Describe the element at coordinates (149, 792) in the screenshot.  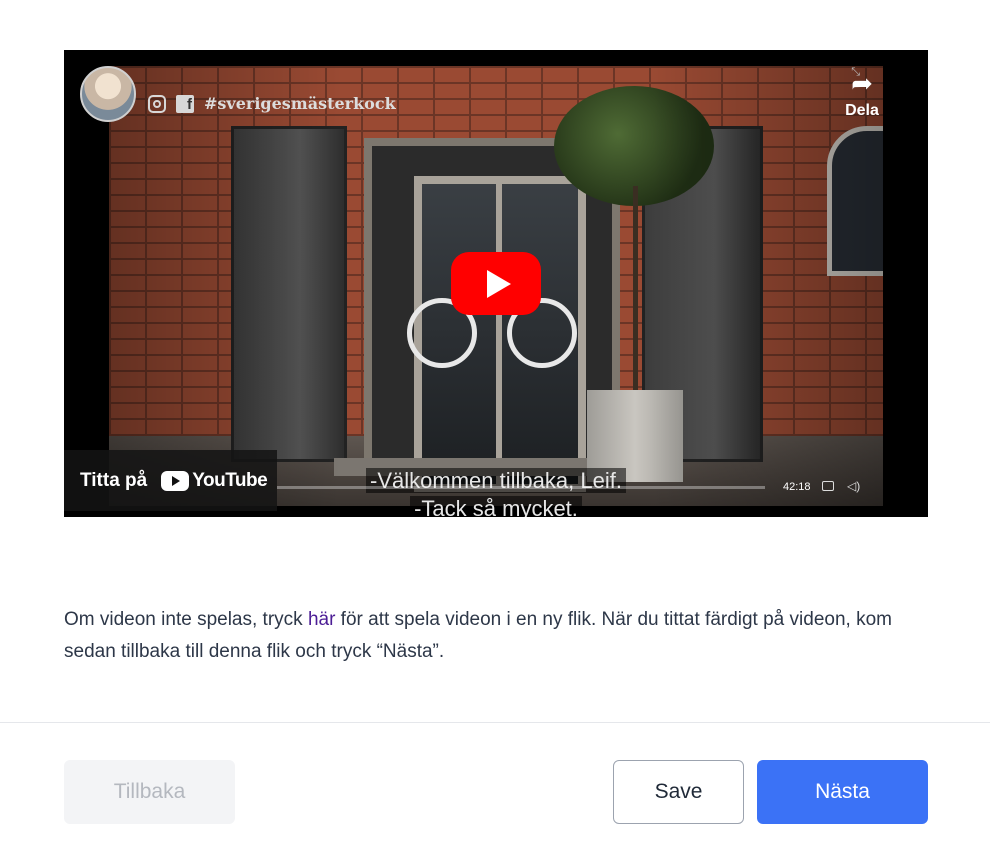
I see `back-button: Tillbaka` at that location.